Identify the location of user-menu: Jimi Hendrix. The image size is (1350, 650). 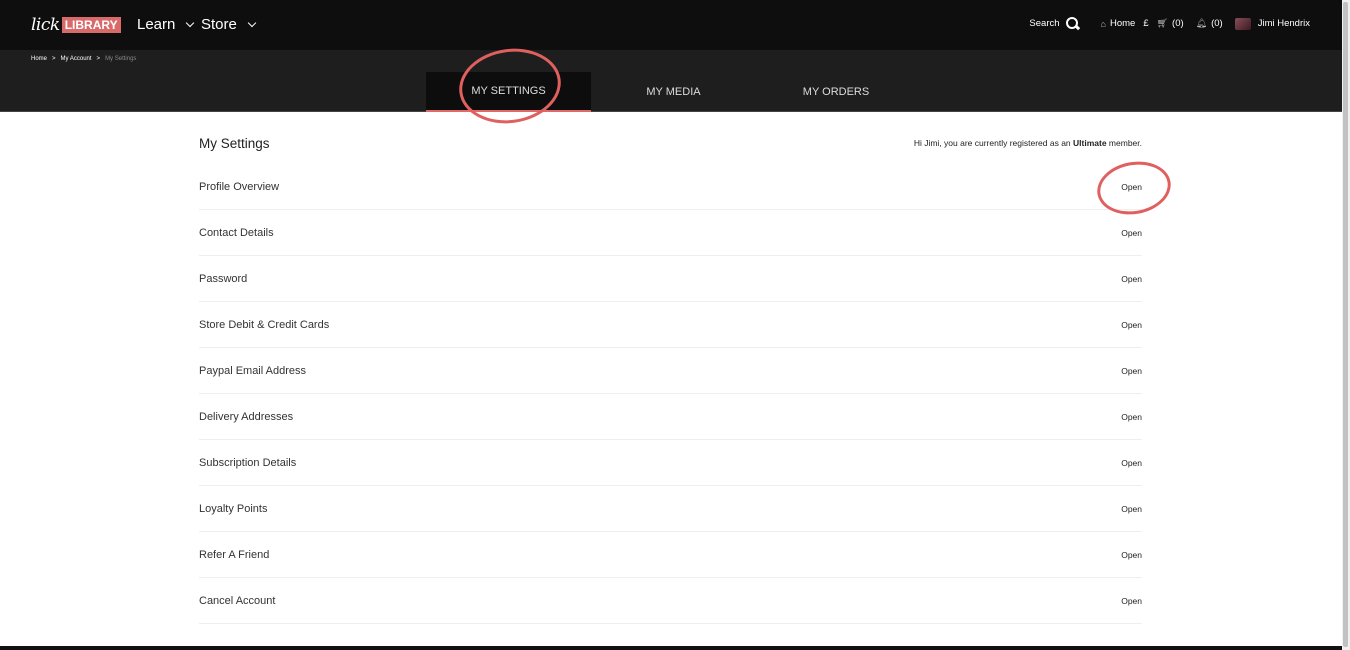
(1272, 23).